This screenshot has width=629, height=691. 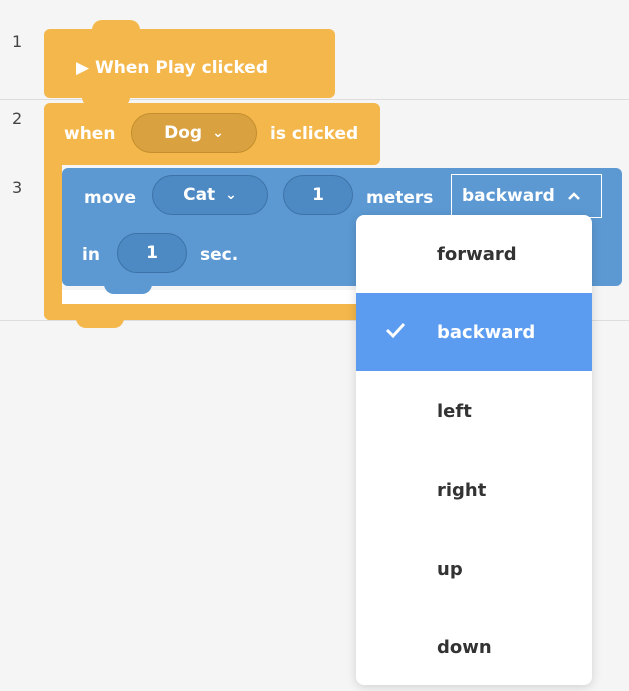 I want to click on menu-option-down: down, so click(x=474, y=646).